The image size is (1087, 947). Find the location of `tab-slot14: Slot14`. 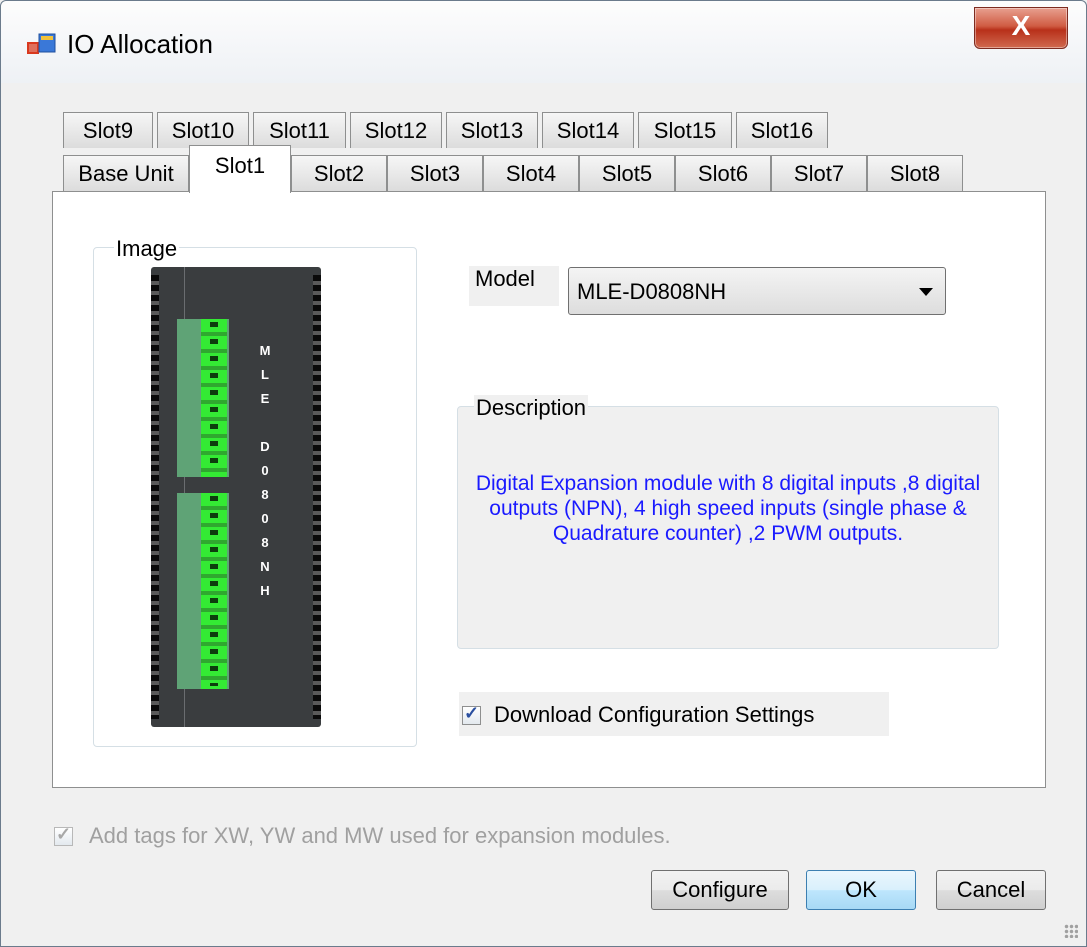

tab-slot14: Slot14 is located at coordinates (588, 130).